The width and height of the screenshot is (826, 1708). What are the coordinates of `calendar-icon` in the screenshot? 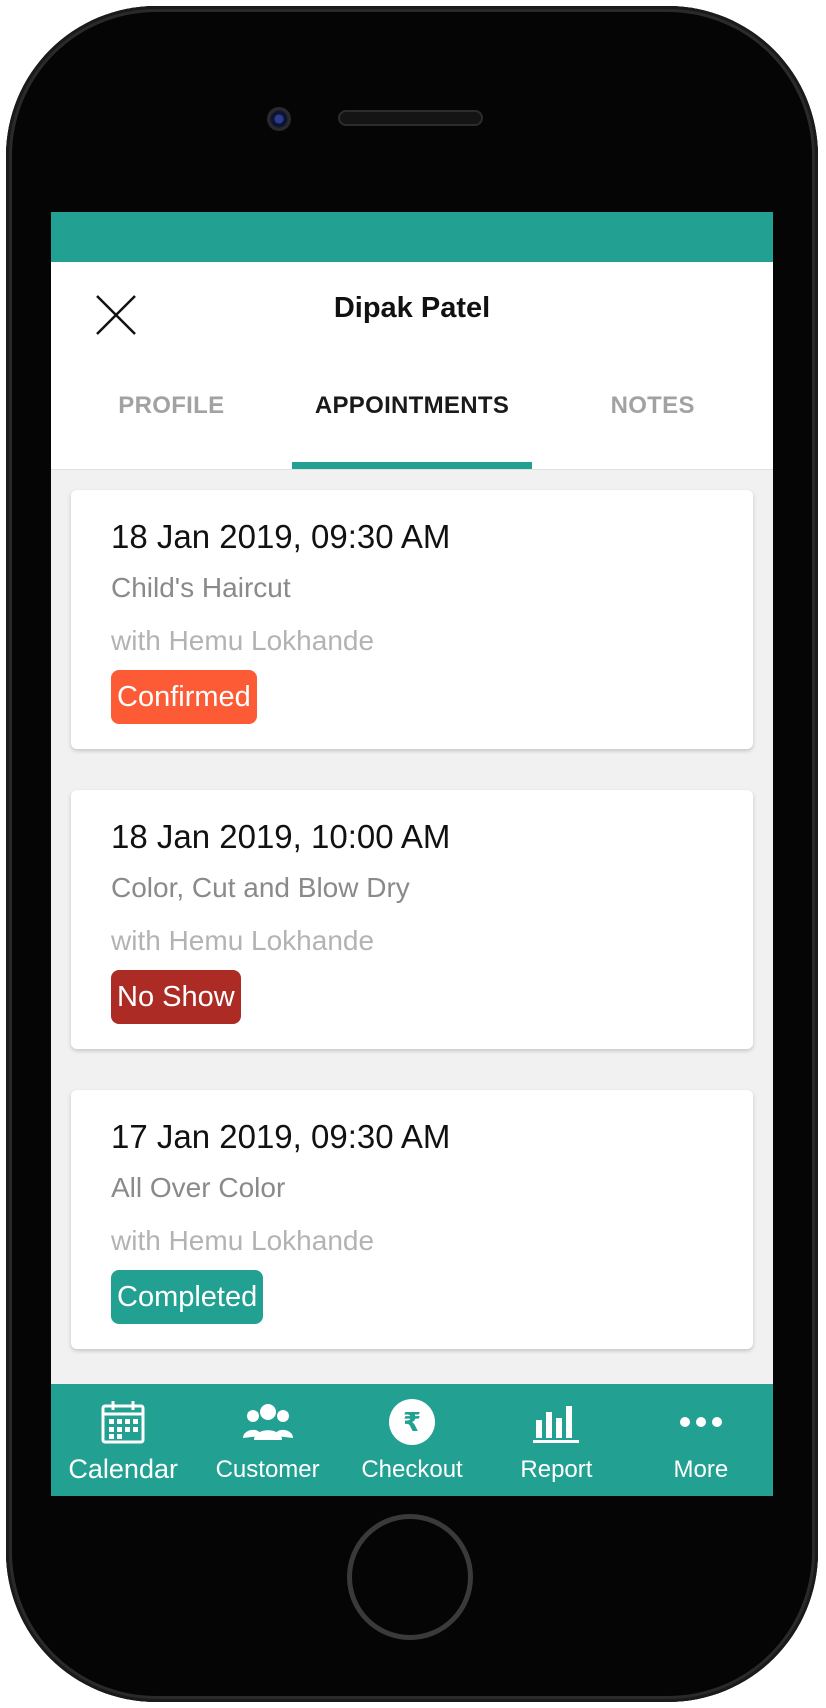 It's located at (123, 1422).